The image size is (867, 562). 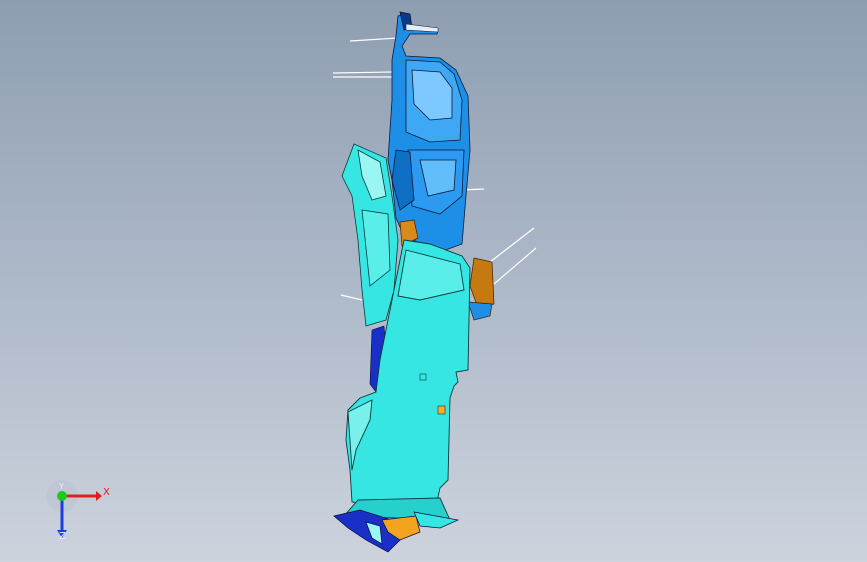 I want to click on y-axis-dot, so click(x=62, y=496).